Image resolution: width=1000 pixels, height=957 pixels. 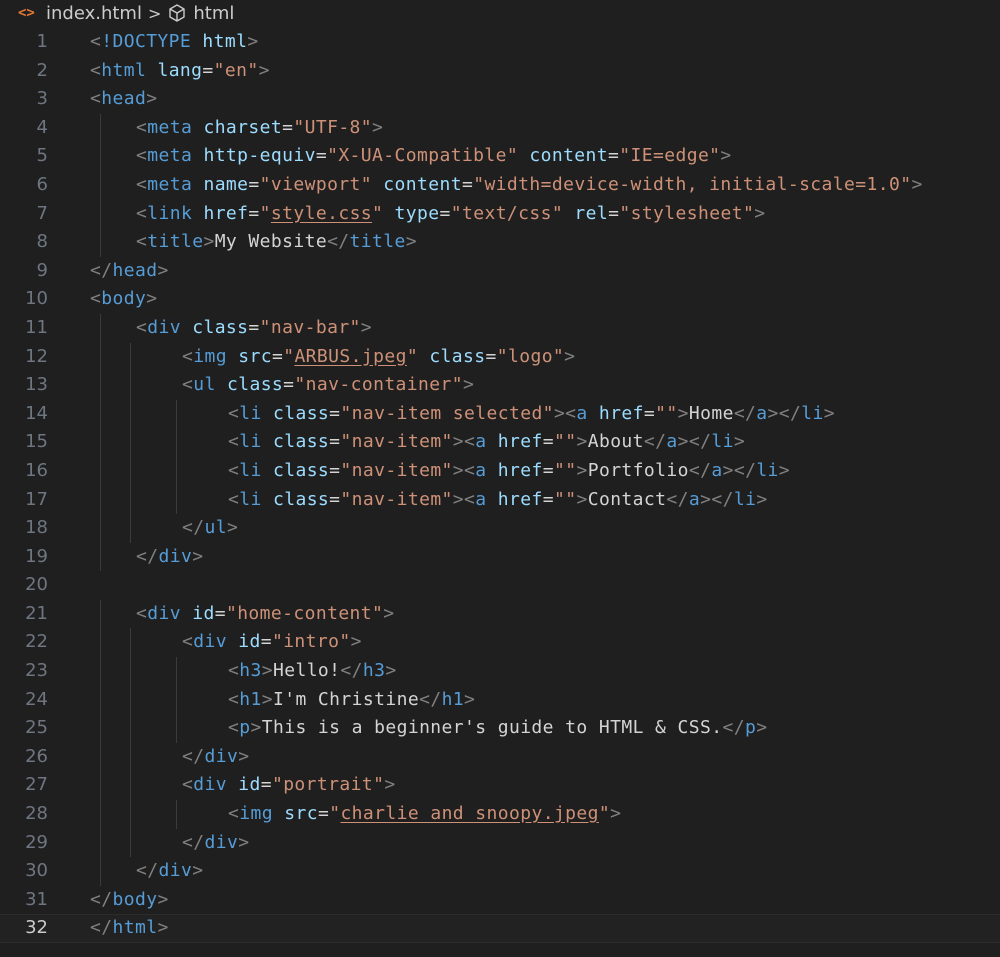 I want to click on code-line: 11 <div class="nav-bar">, so click(x=500, y=328).